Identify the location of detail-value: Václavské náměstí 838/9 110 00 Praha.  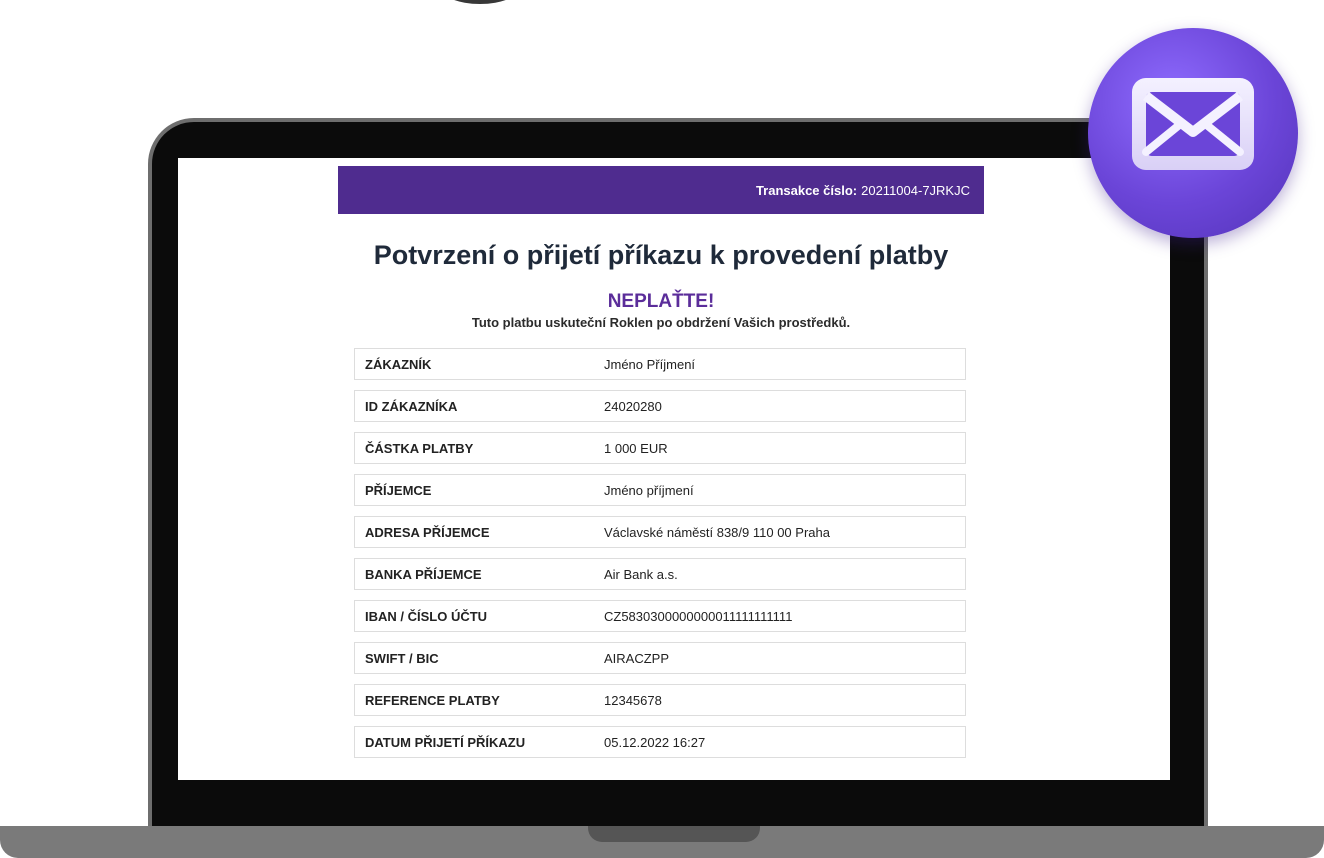
(717, 532).